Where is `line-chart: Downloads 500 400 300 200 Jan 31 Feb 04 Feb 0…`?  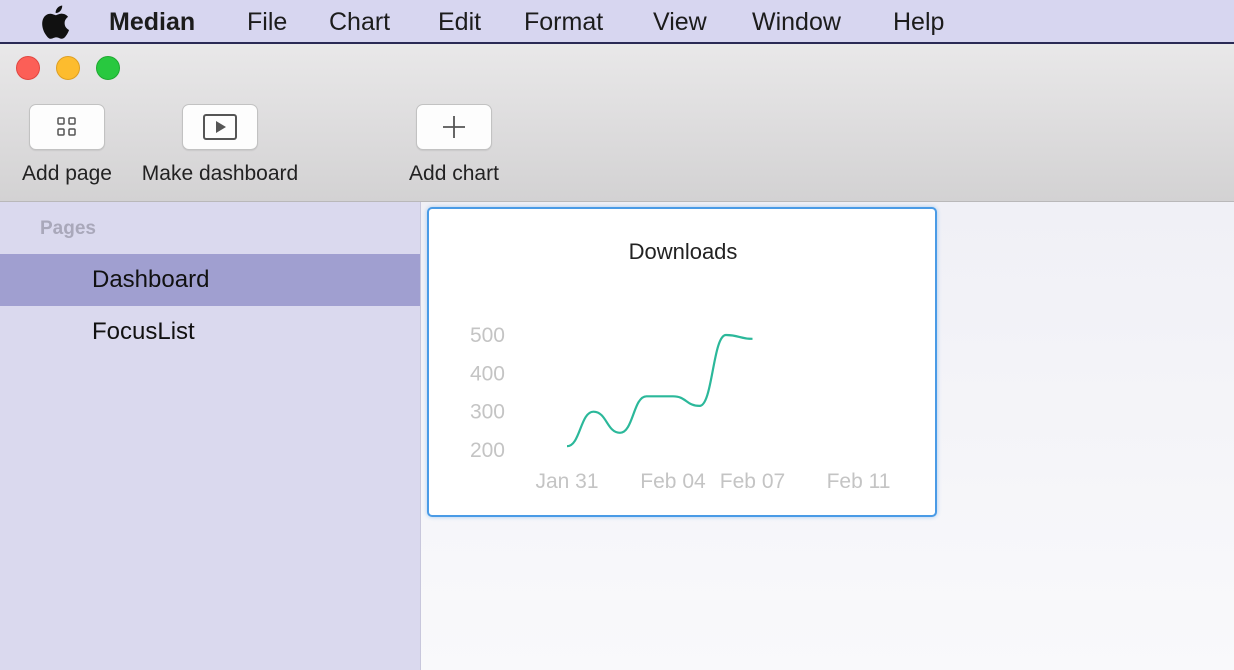
line-chart: Downloads 500 400 300 200 Jan 31 Feb 04 Feb 0… is located at coordinates (680, 366).